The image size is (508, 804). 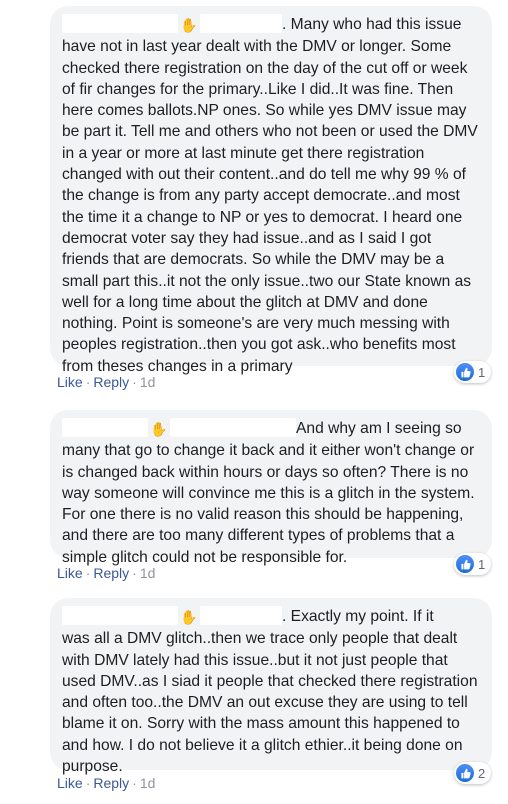 I want to click on comment-mention-suffix: . Exactly my point. If it, so click(x=358, y=616).